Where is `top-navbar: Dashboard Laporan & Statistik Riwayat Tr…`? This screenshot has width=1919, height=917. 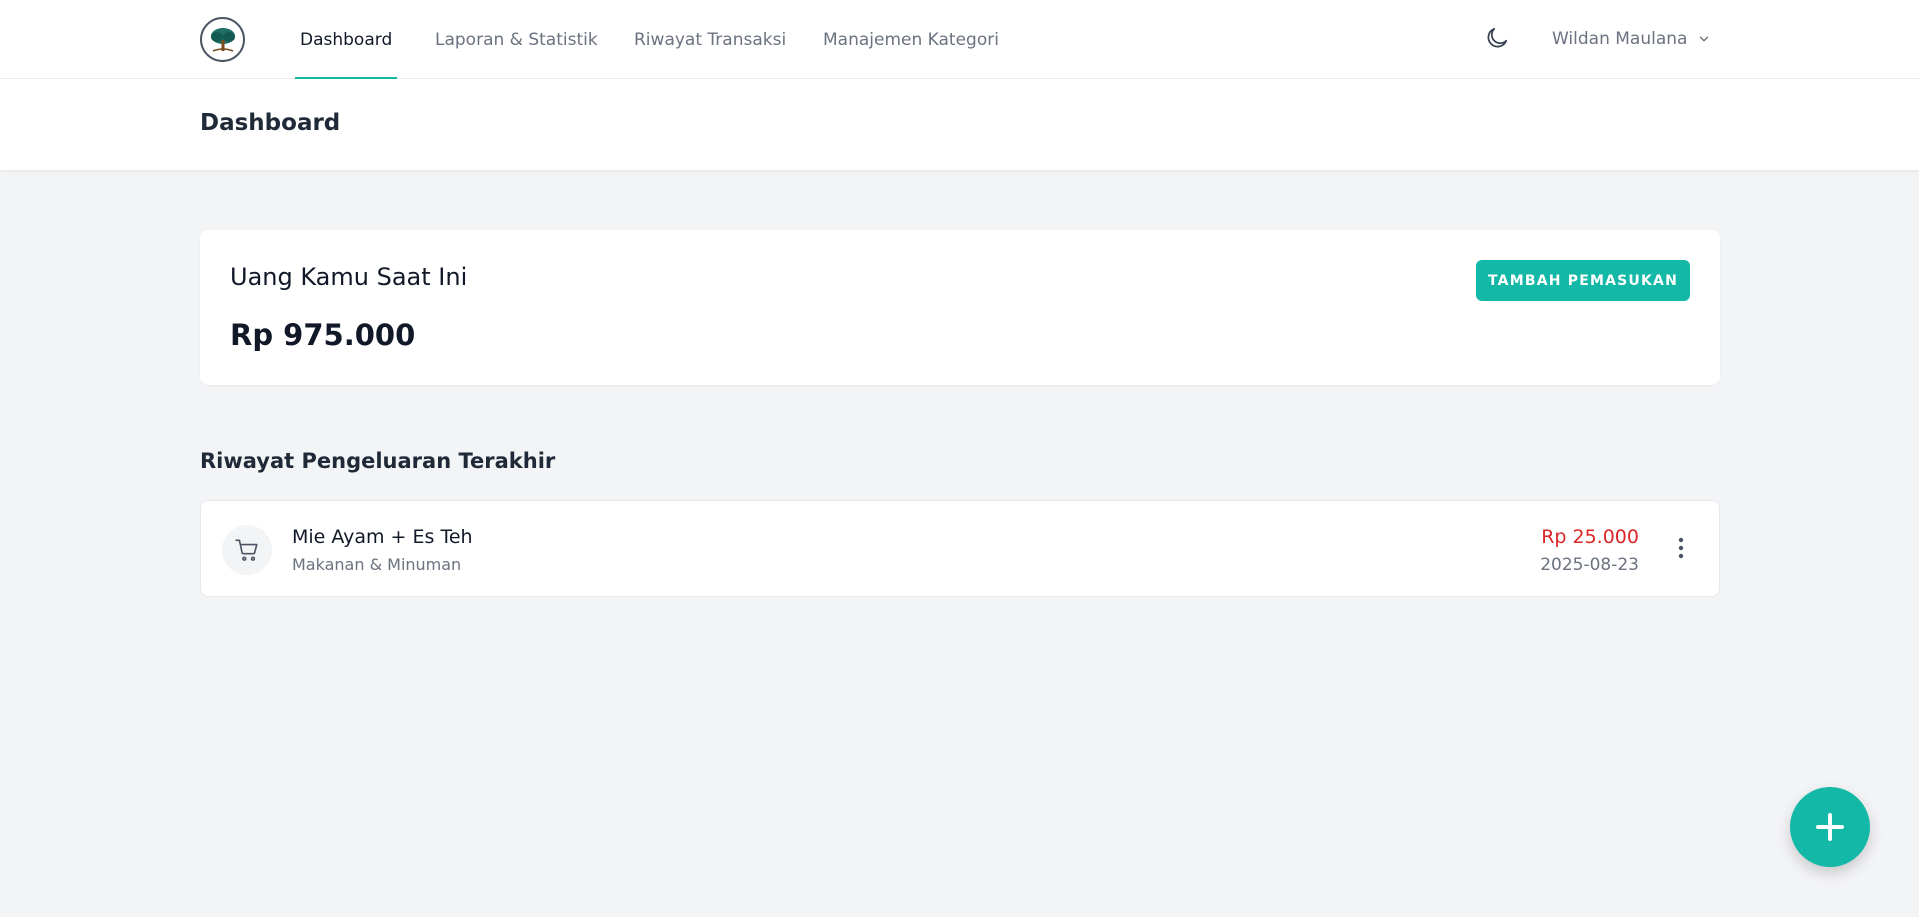 top-navbar: Dashboard Laporan & Statistik Riwayat Tr… is located at coordinates (959, 39).